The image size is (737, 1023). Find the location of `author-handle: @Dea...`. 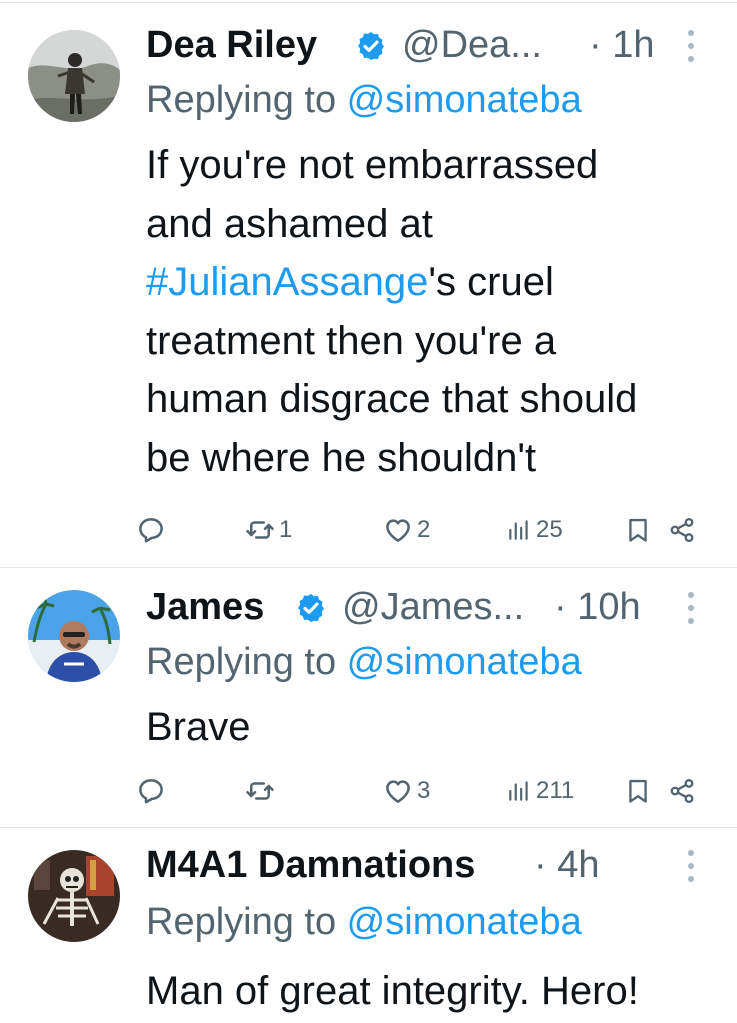

author-handle: @Dea... is located at coordinates (472, 45).